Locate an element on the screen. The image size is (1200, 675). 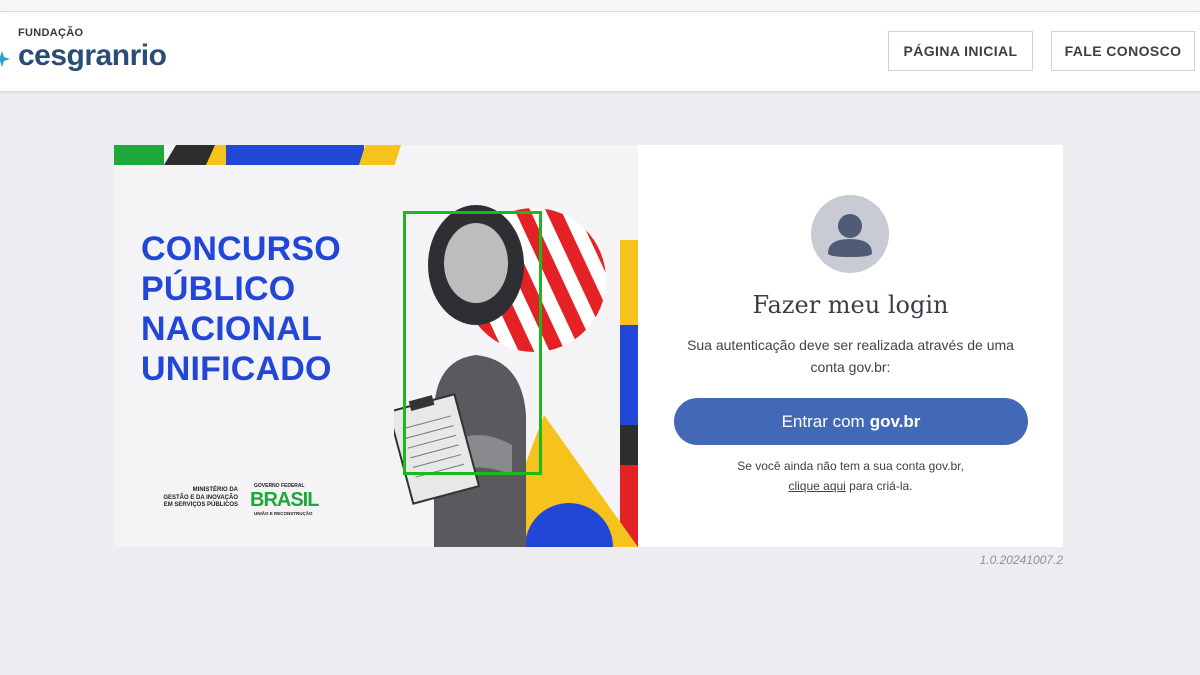
govbr-button-prefix: Entrar com is located at coordinates (823, 421).